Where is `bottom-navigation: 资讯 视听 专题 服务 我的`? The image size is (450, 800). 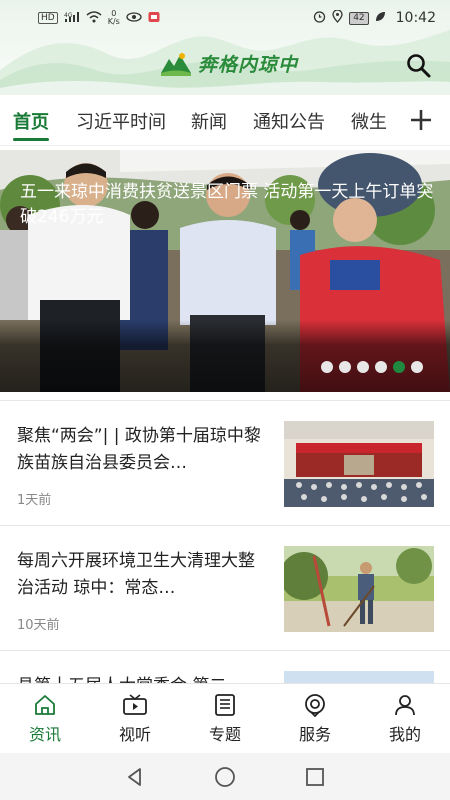
bottom-navigation: 资讯 视听 专题 服务 我的 is located at coordinates (225, 718).